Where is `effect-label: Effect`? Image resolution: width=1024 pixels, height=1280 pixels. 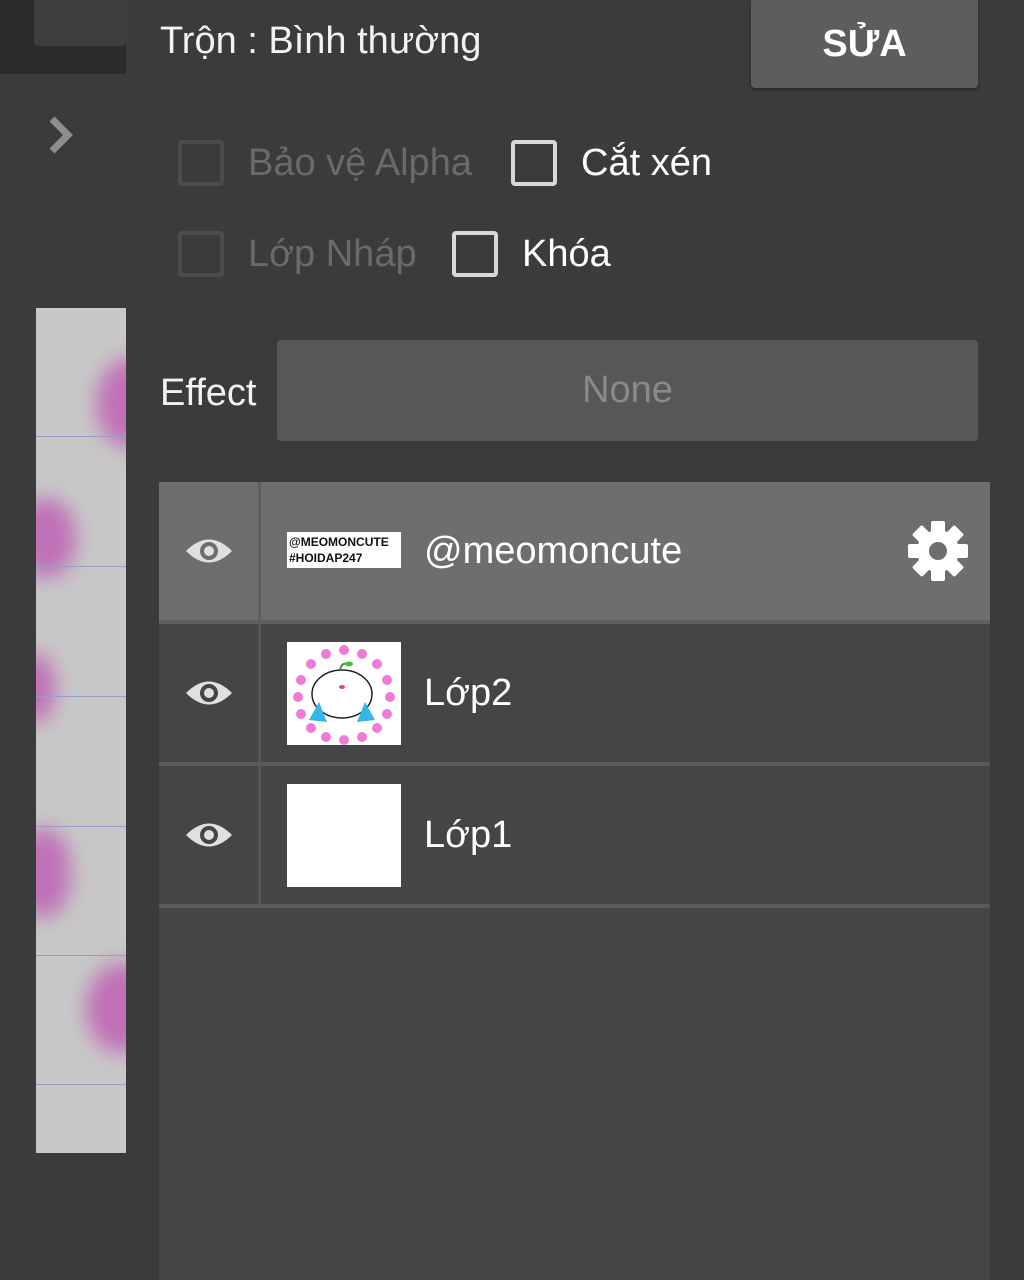 effect-label: Effect is located at coordinates (208, 393).